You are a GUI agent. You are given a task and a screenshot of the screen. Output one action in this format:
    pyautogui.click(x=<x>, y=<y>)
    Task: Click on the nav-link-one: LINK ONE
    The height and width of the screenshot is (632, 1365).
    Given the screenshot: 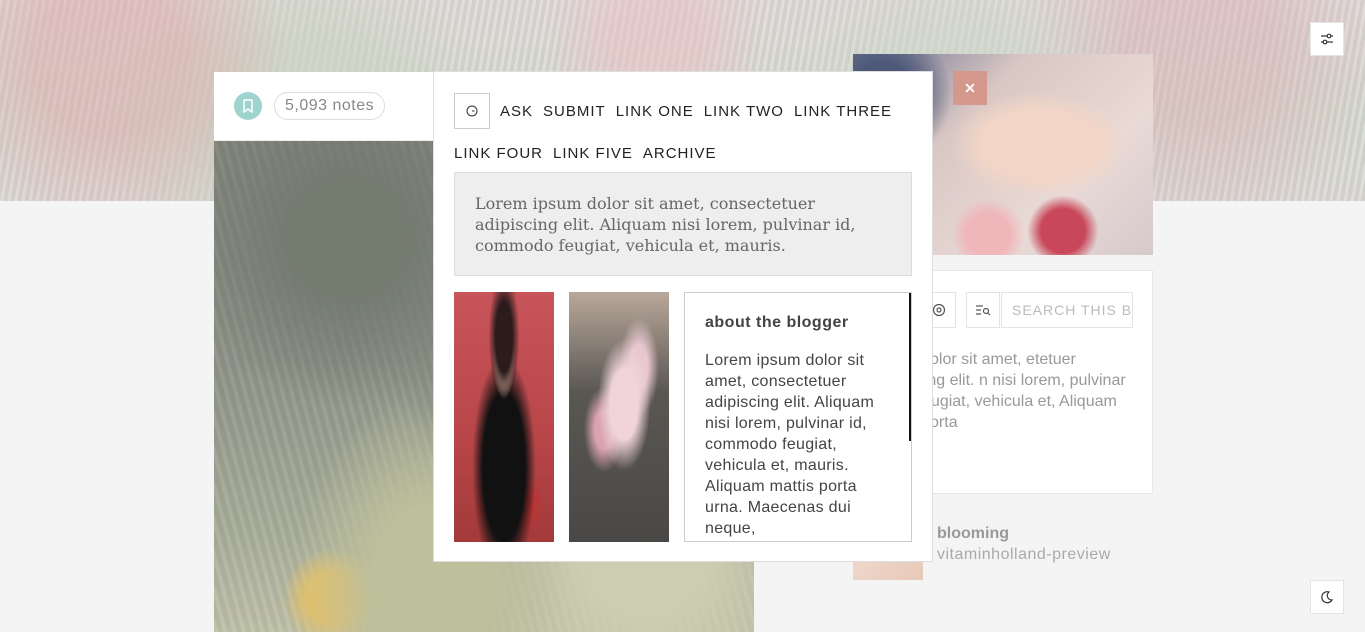 What is the action you would take?
    pyautogui.click(x=655, y=111)
    